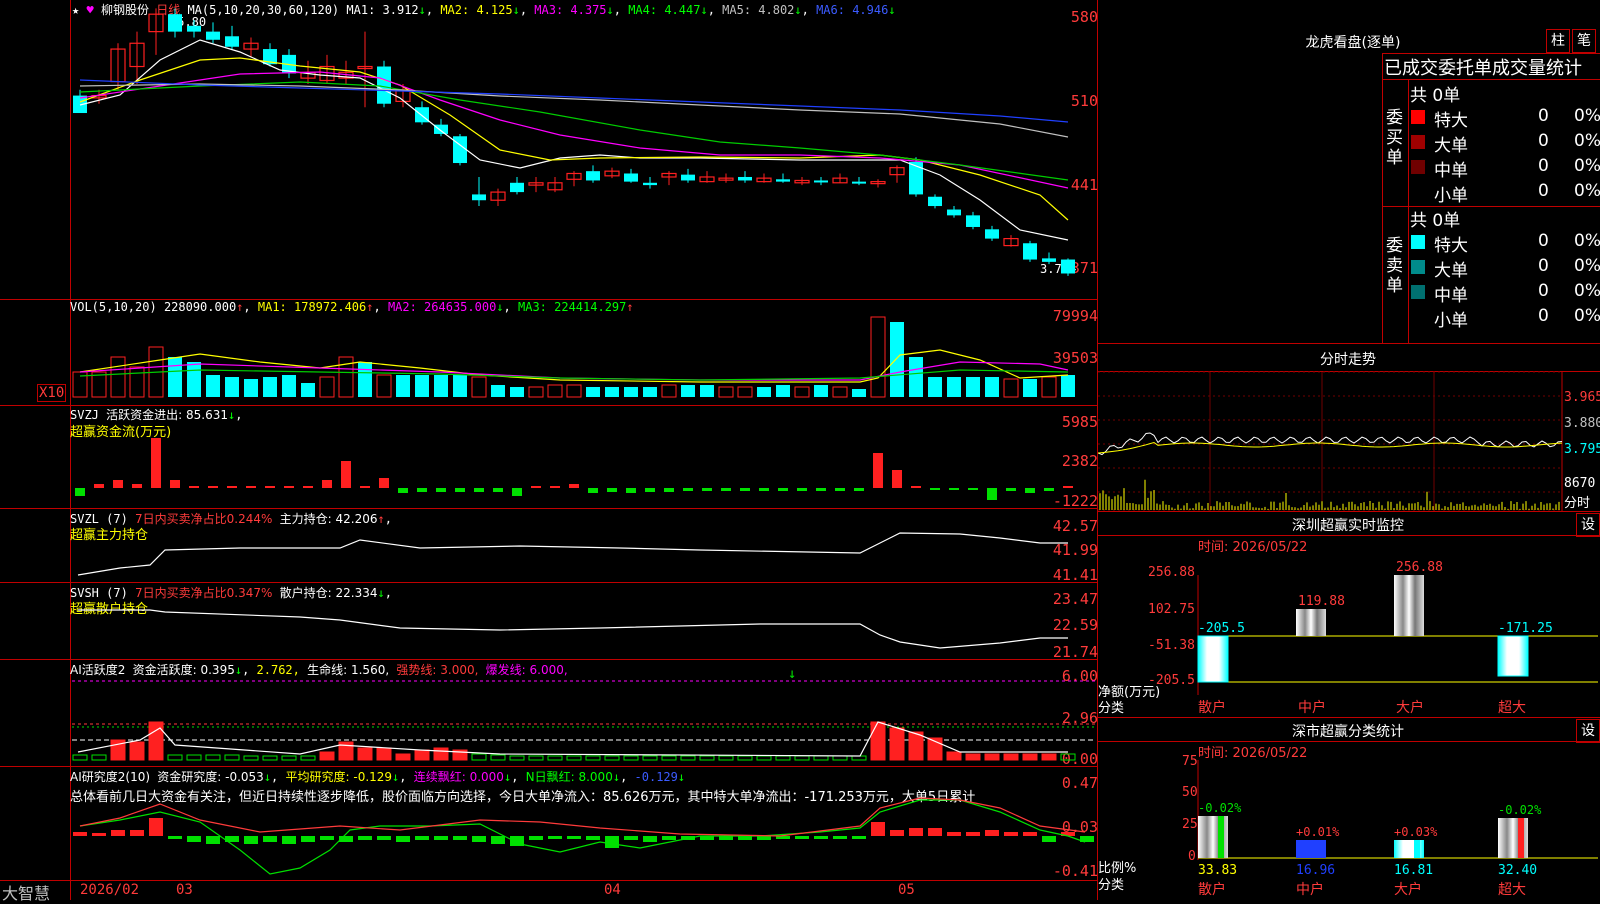 Image resolution: width=1600 pixels, height=904 pixels. I want to click on stat-top-value: +0.01%, so click(1318, 832).